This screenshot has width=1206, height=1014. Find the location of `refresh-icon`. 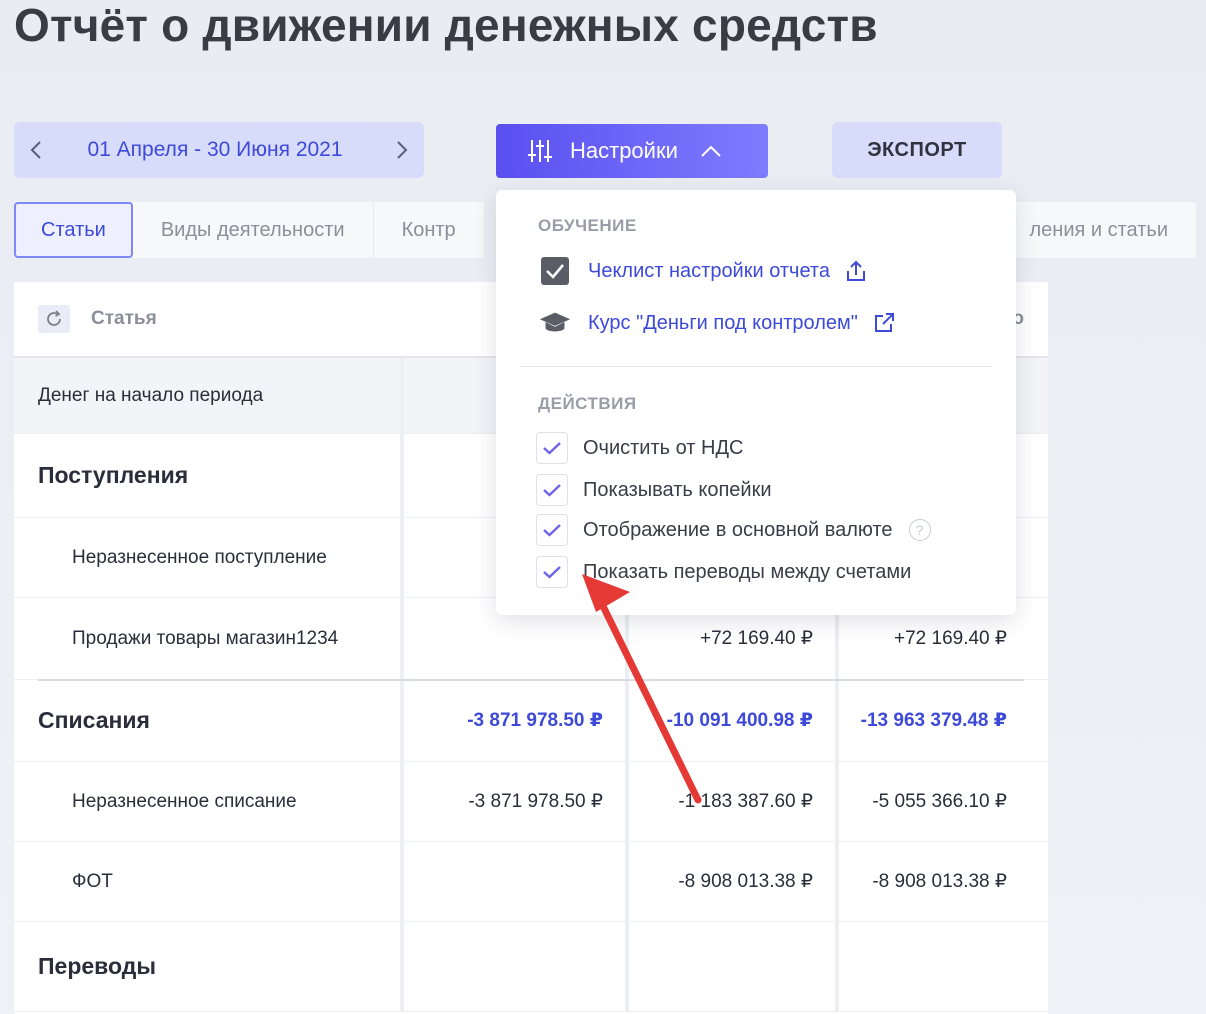

refresh-icon is located at coordinates (54, 318).